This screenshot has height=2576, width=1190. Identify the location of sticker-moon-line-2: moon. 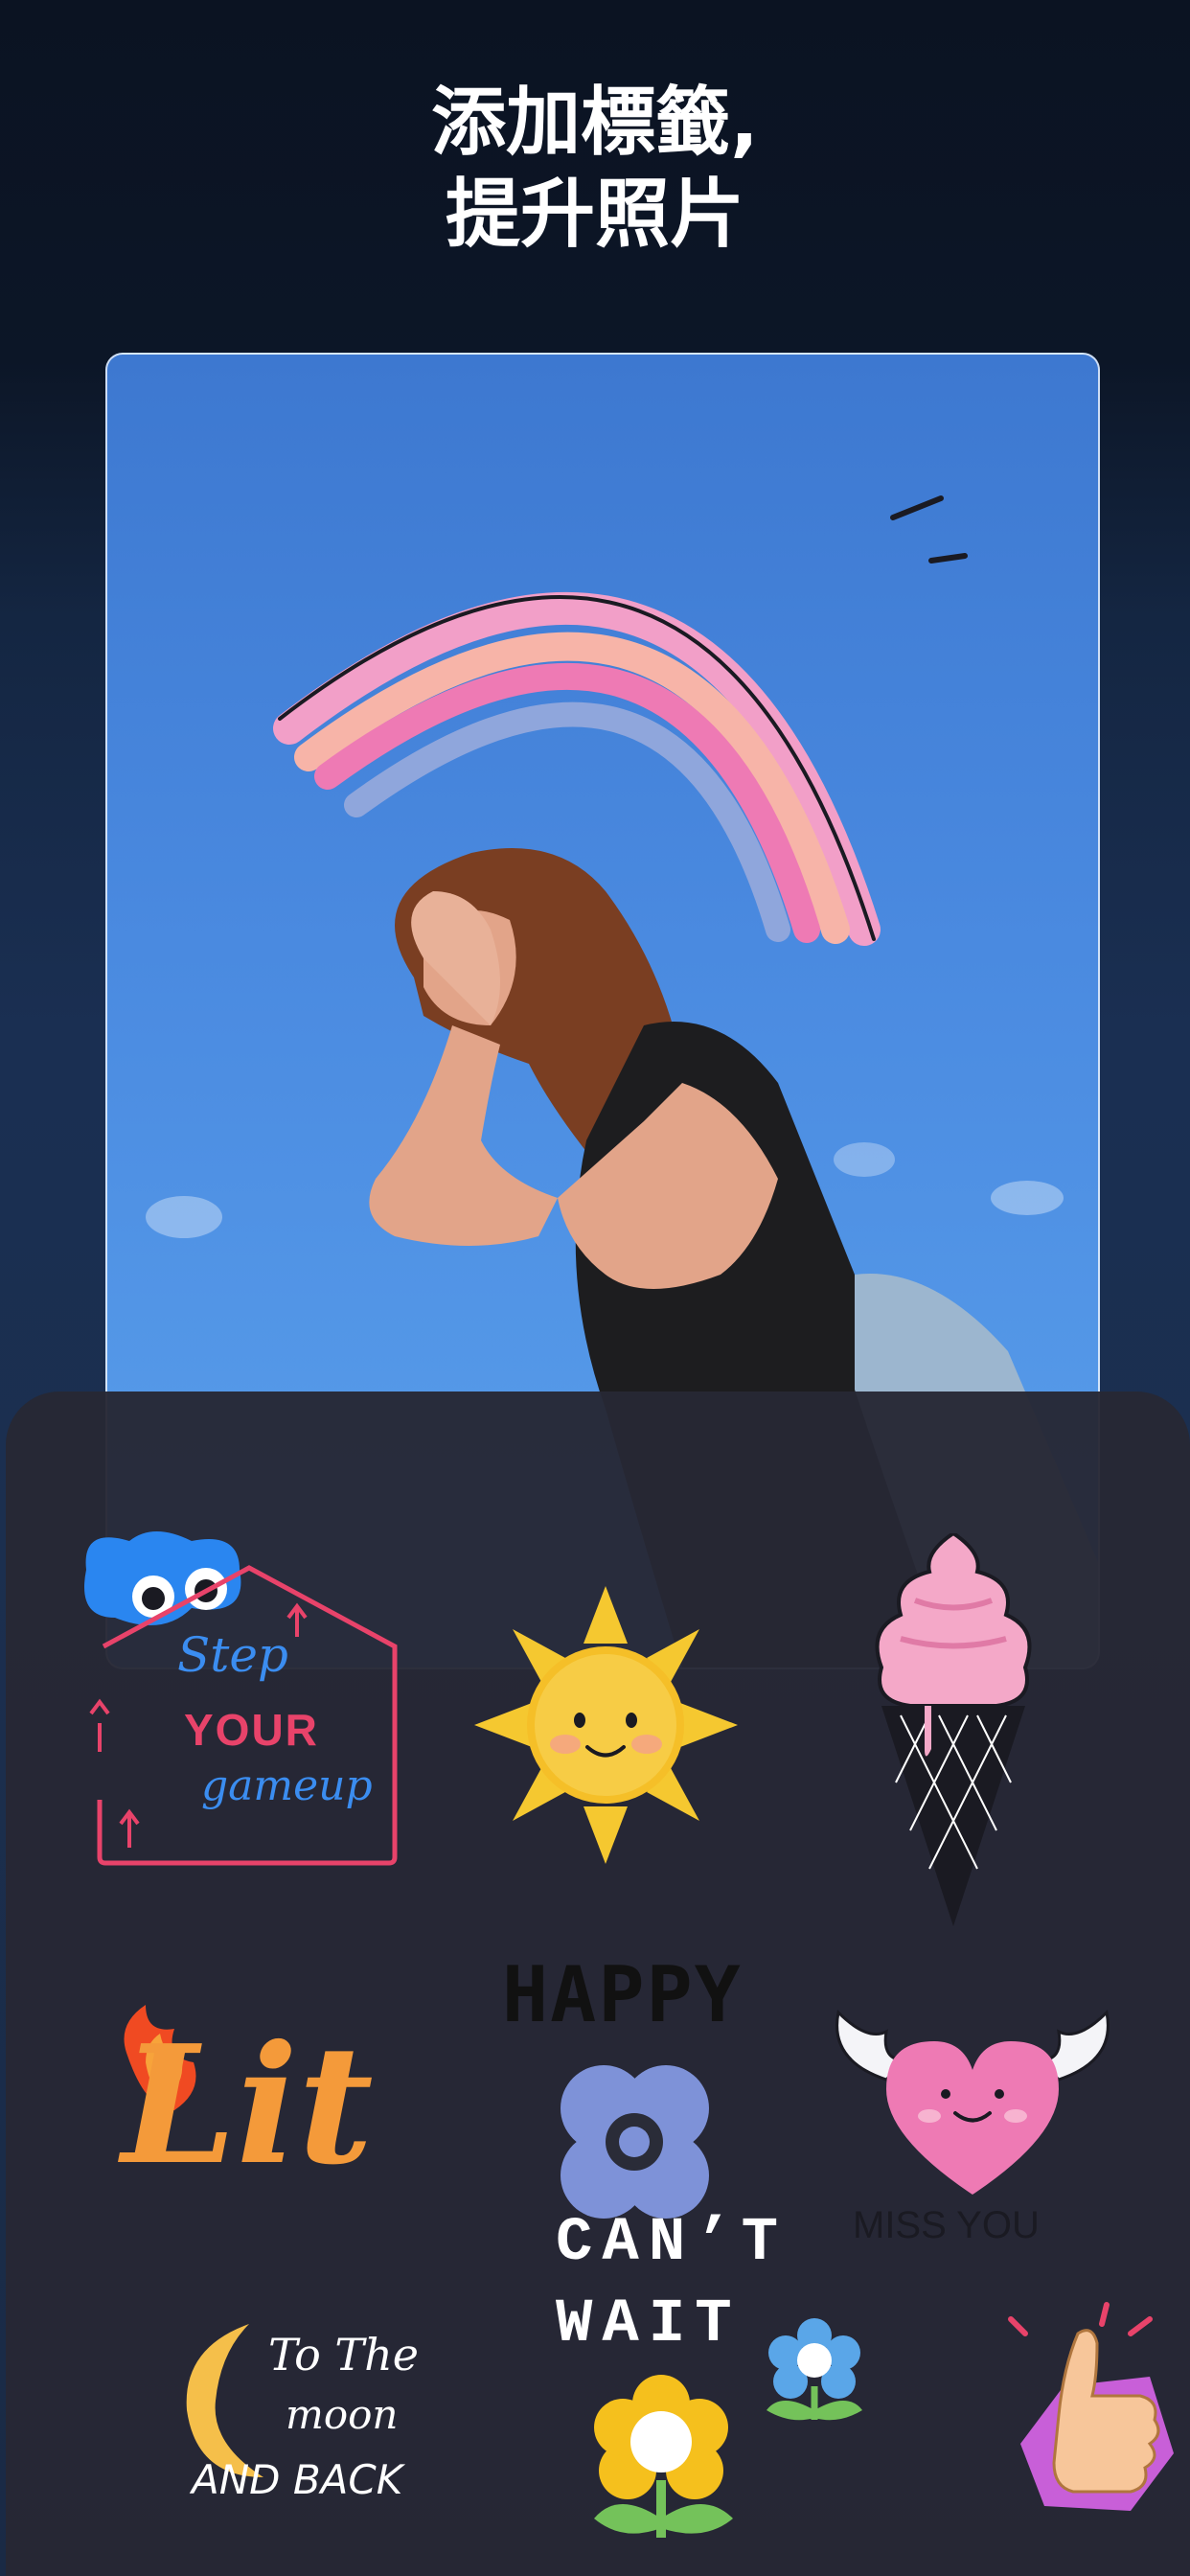
(342, 2414).